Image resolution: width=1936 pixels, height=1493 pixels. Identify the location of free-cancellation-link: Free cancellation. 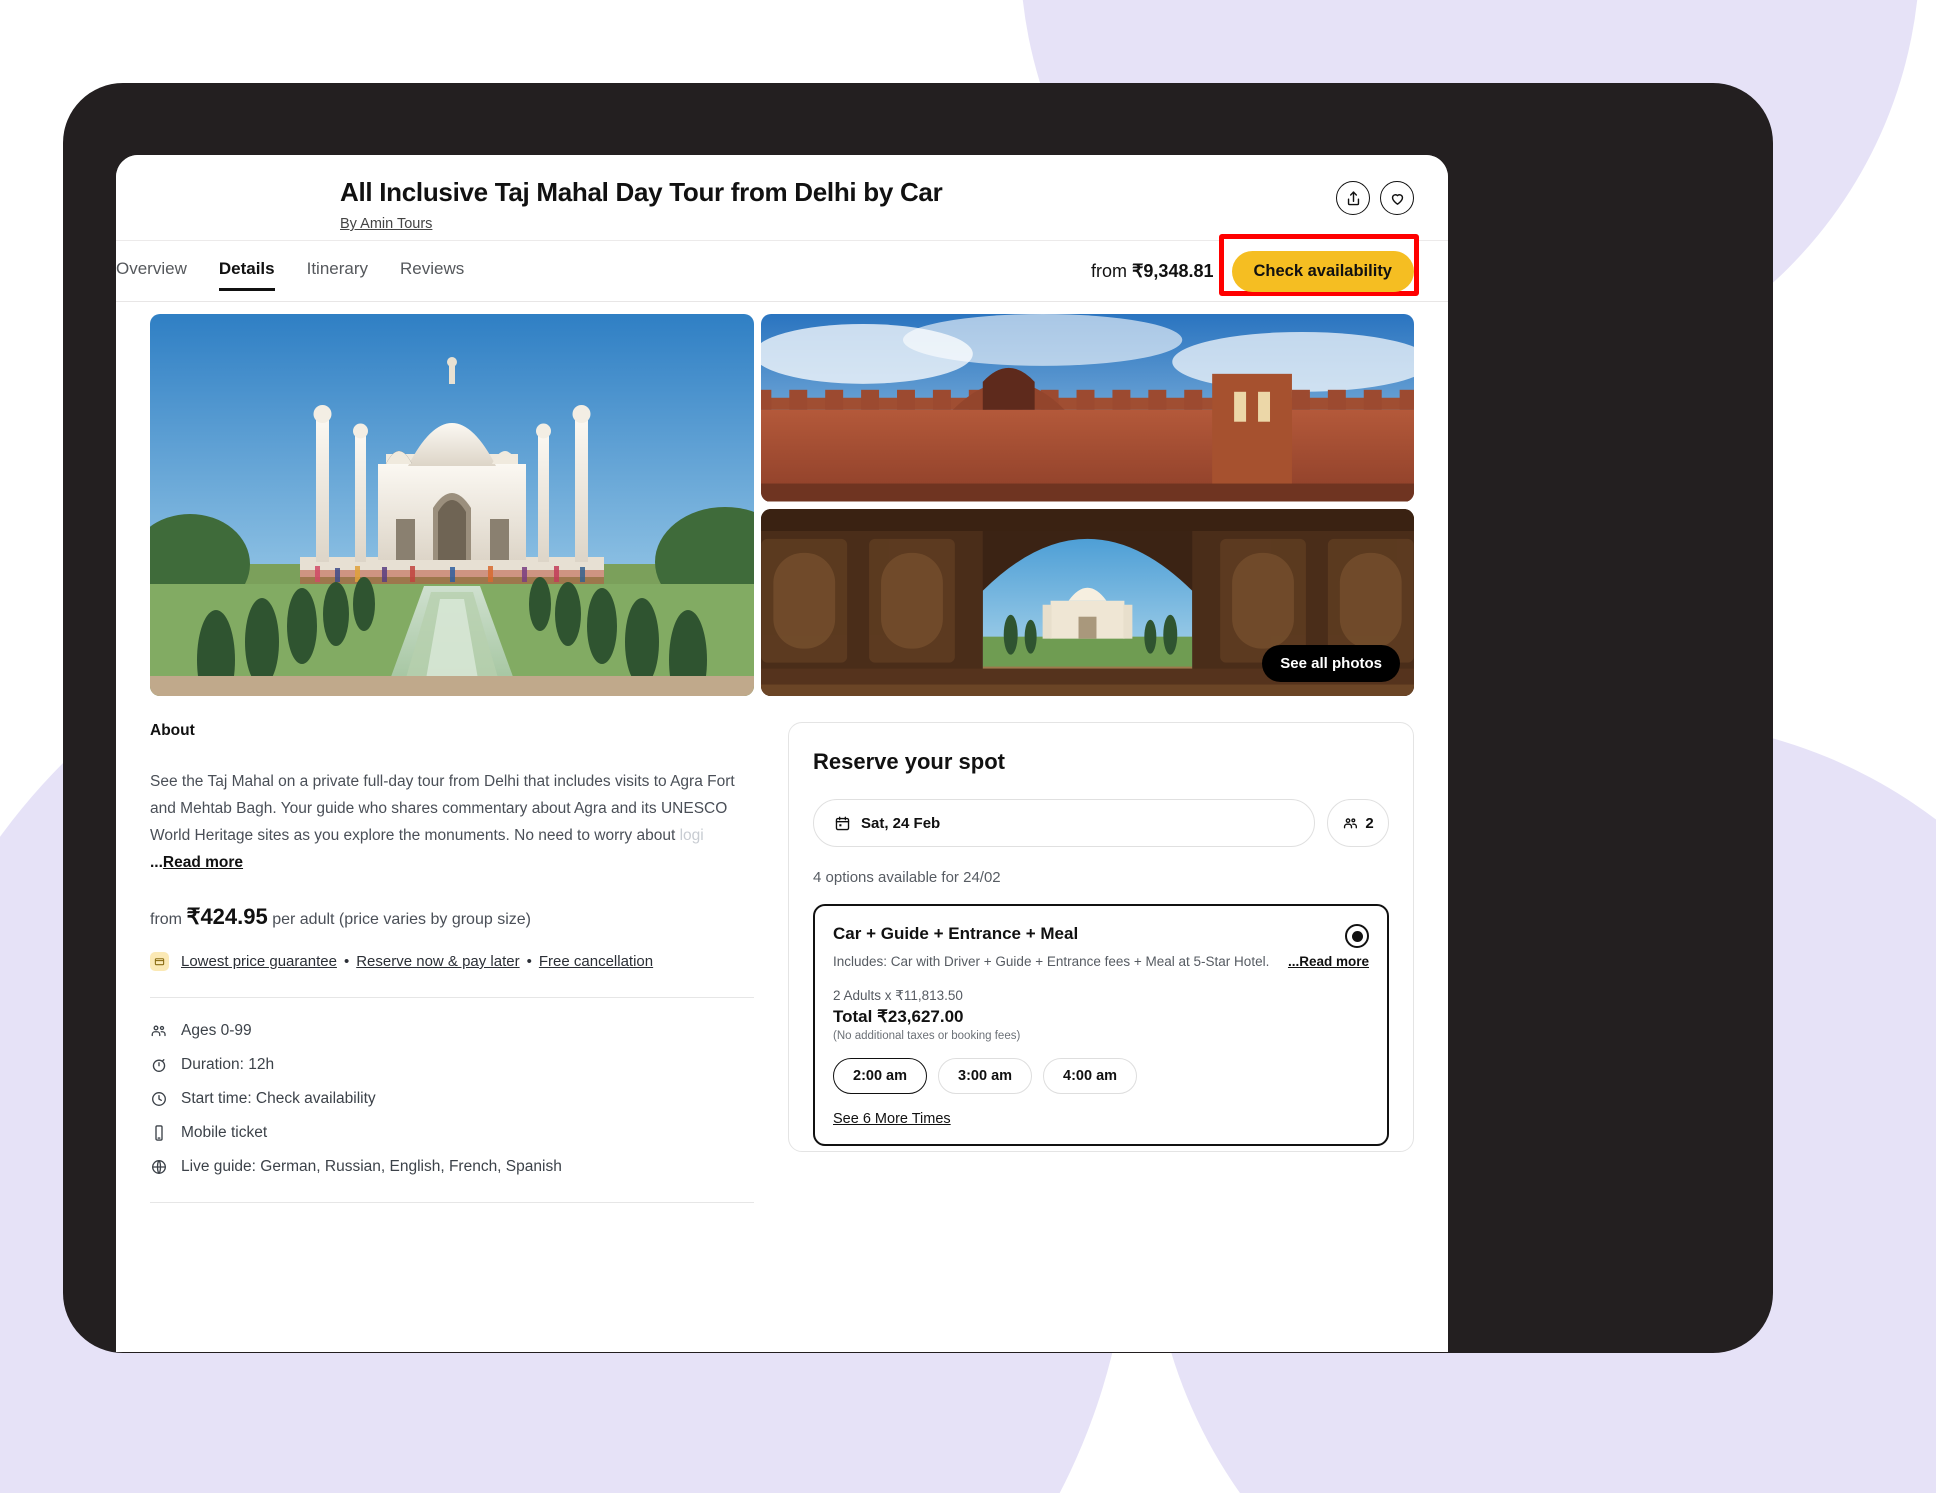
(596, 961).